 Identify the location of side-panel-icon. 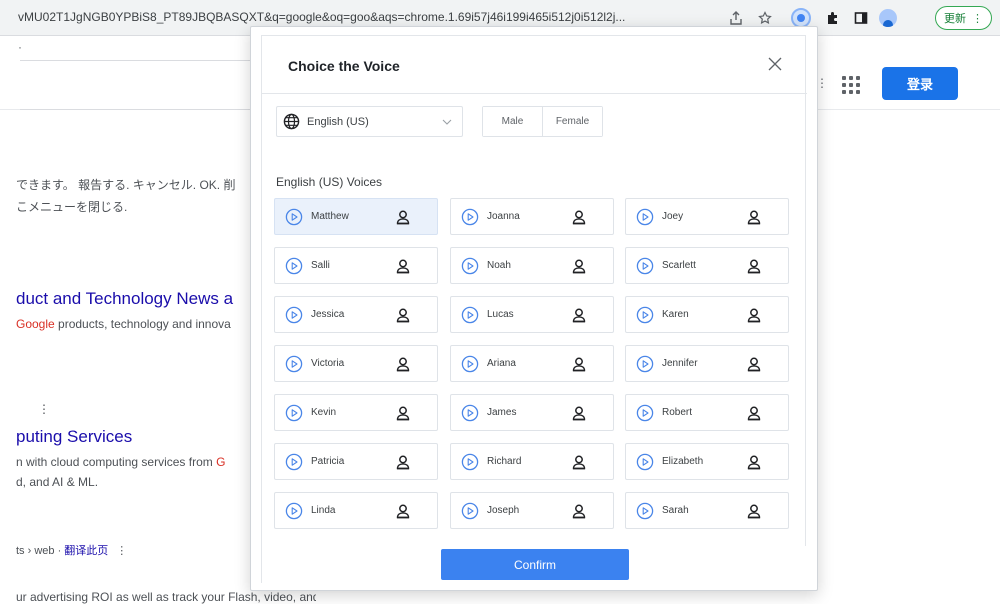
(861, 18).